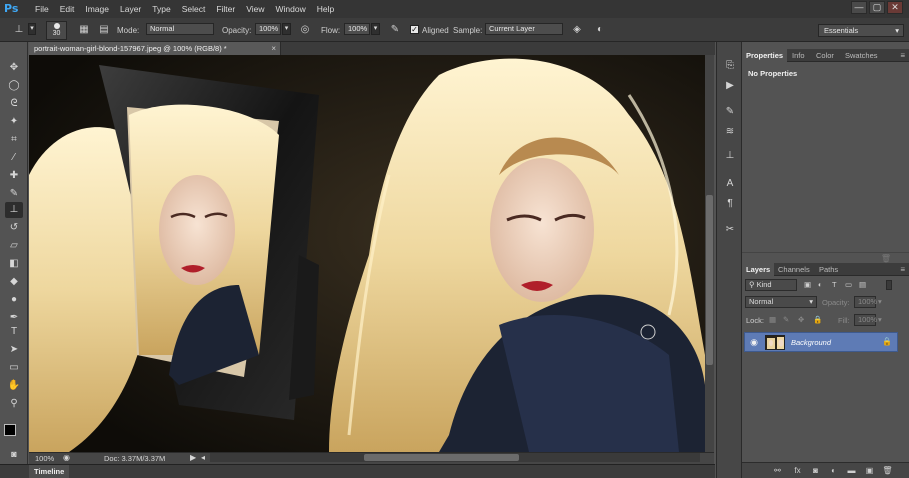 The width and height of the screenshot is (909, 478). I want to click on marquee-icon: ◯, so click(14, 86).